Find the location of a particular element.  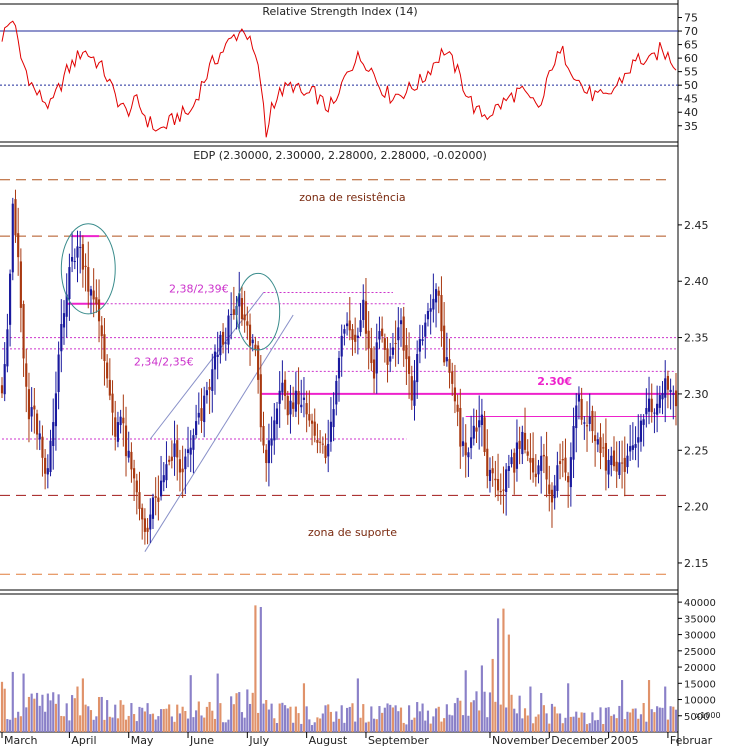

date-tick-label: April is located at coordinates (83, 740).